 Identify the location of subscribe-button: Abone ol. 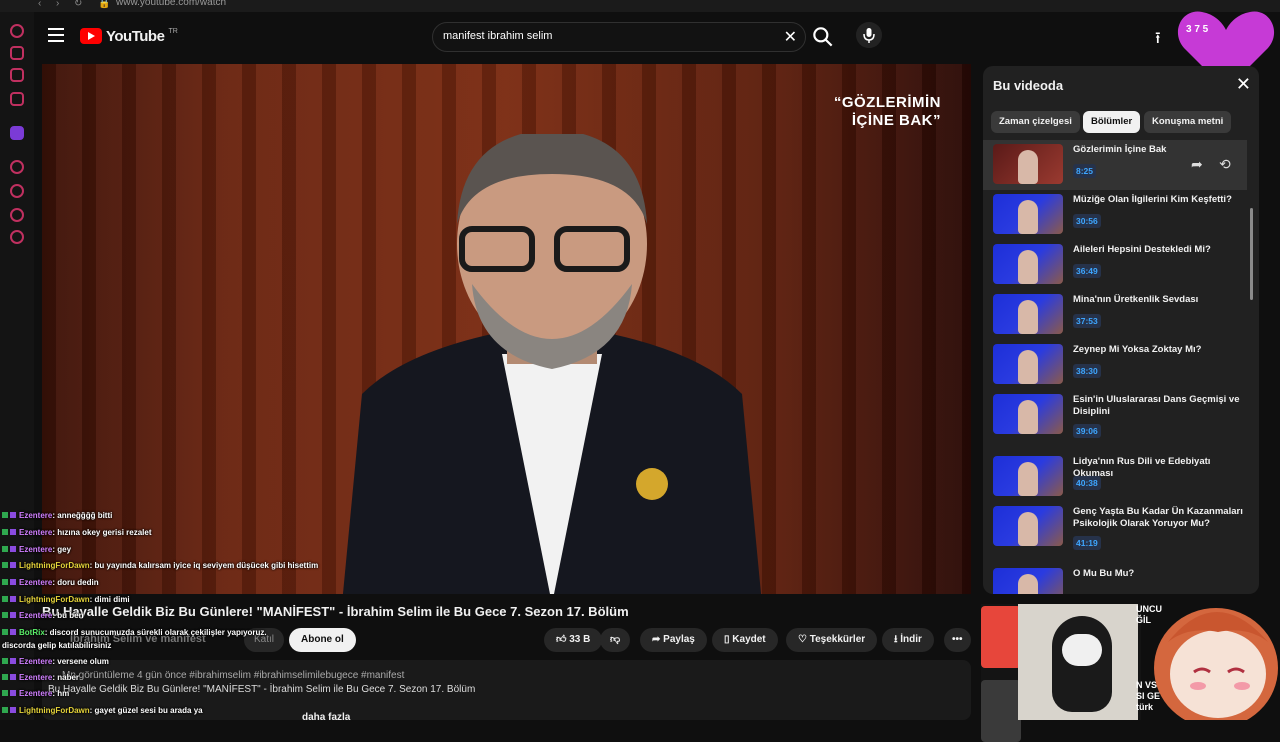
(322, 640).